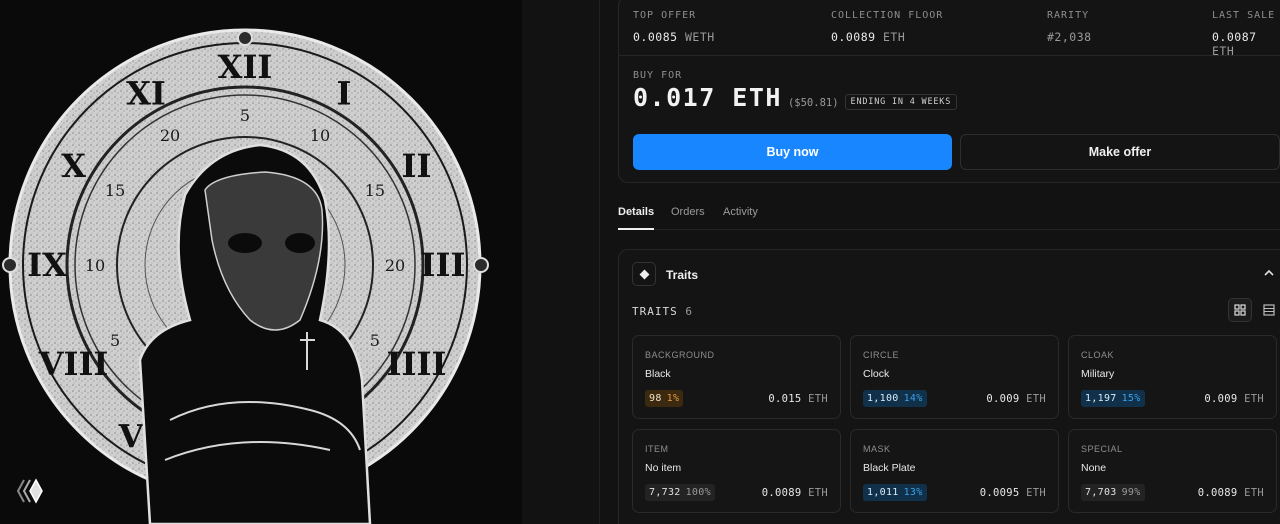 This screenshot has width=1280, height=524. What do you see at coordinates (949, 55) in the screenshot?
I see `stats-divider` at bounding box center [949, 55].